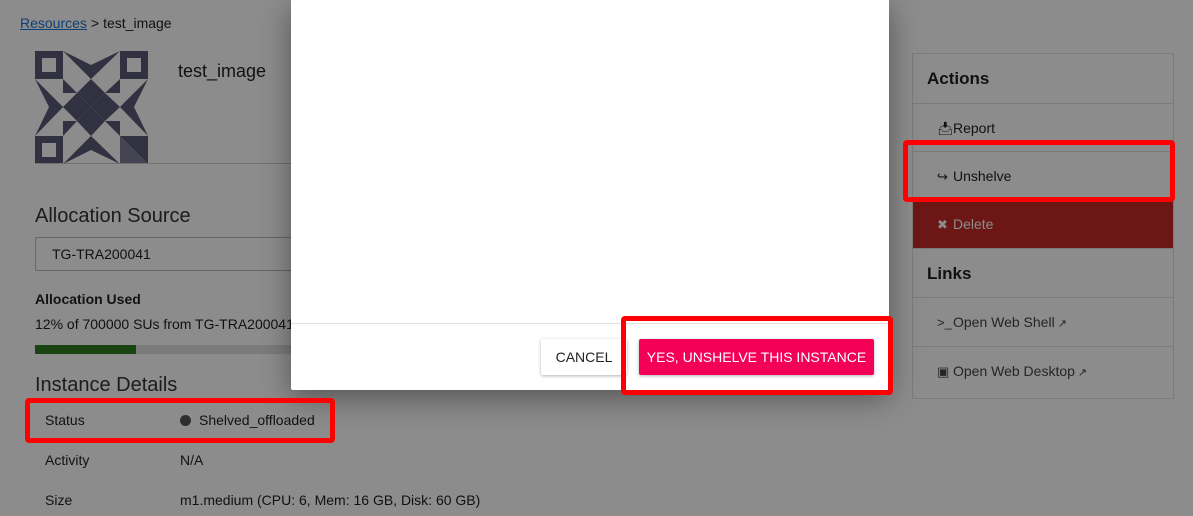 The height and width of the screenshot is (516, 1193). What do you see at coordinates (590, 323) in the screenshot?
I see `dialog-footer-divider` at bounding box center [590, 323].